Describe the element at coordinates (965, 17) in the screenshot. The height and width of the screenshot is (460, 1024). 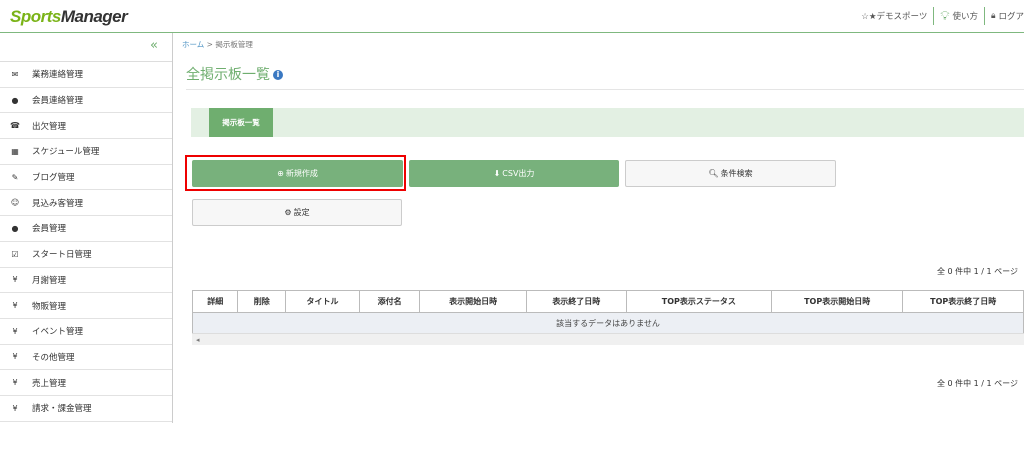
I see `help-label: 使い方` at that location.